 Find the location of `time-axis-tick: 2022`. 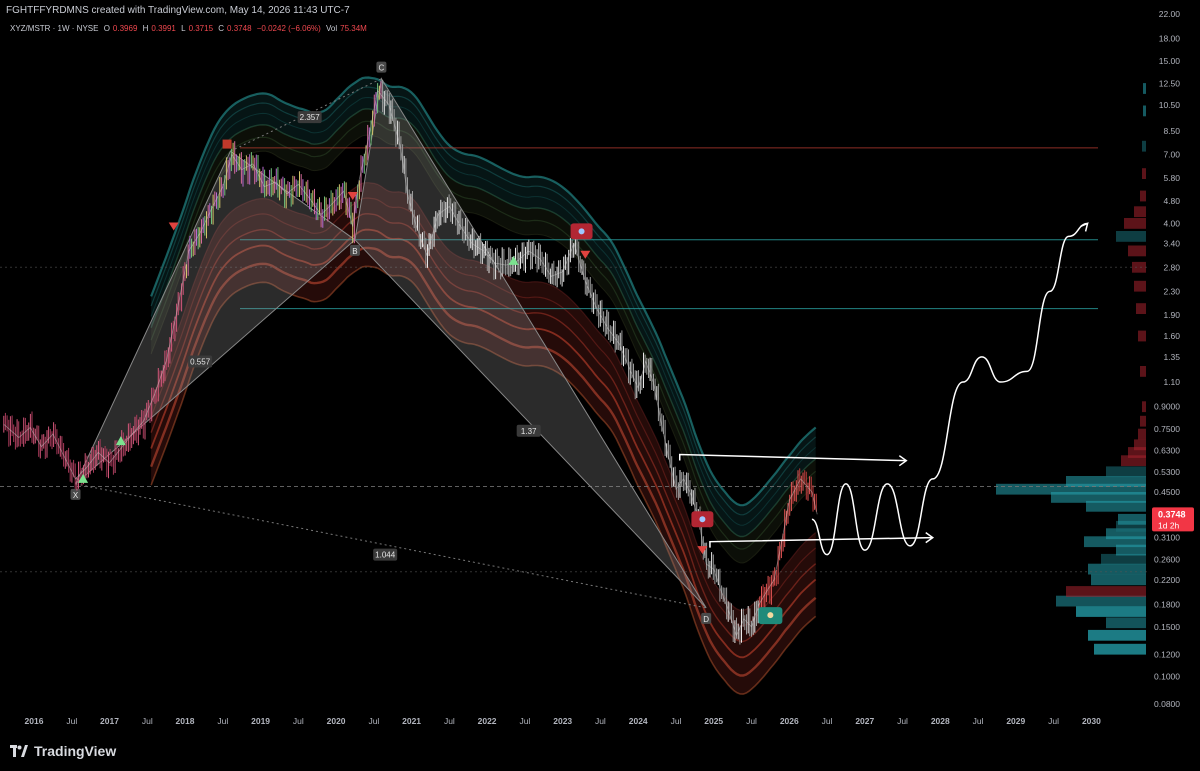

time-axis-tick: 2022 is located at coordinates (487, 721).